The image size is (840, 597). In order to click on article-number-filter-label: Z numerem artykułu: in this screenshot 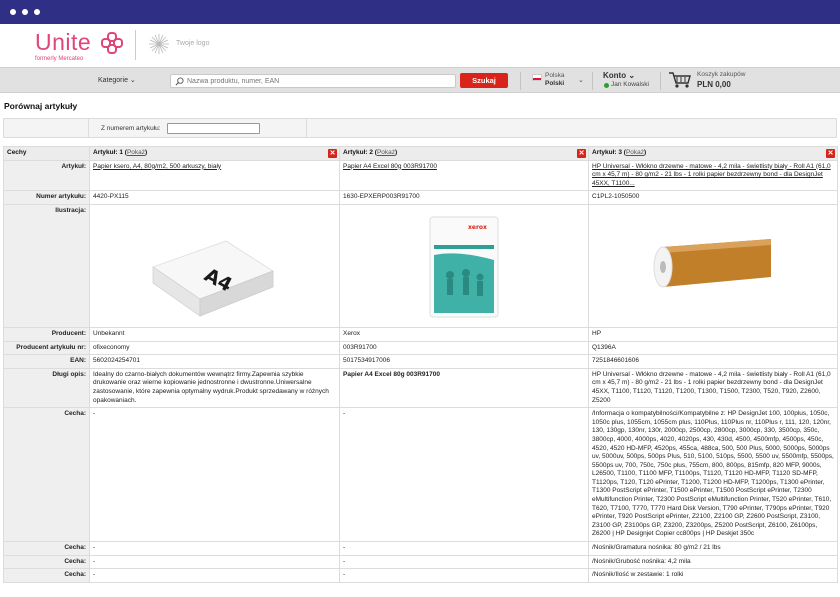, I will do `click(131, 128)`.